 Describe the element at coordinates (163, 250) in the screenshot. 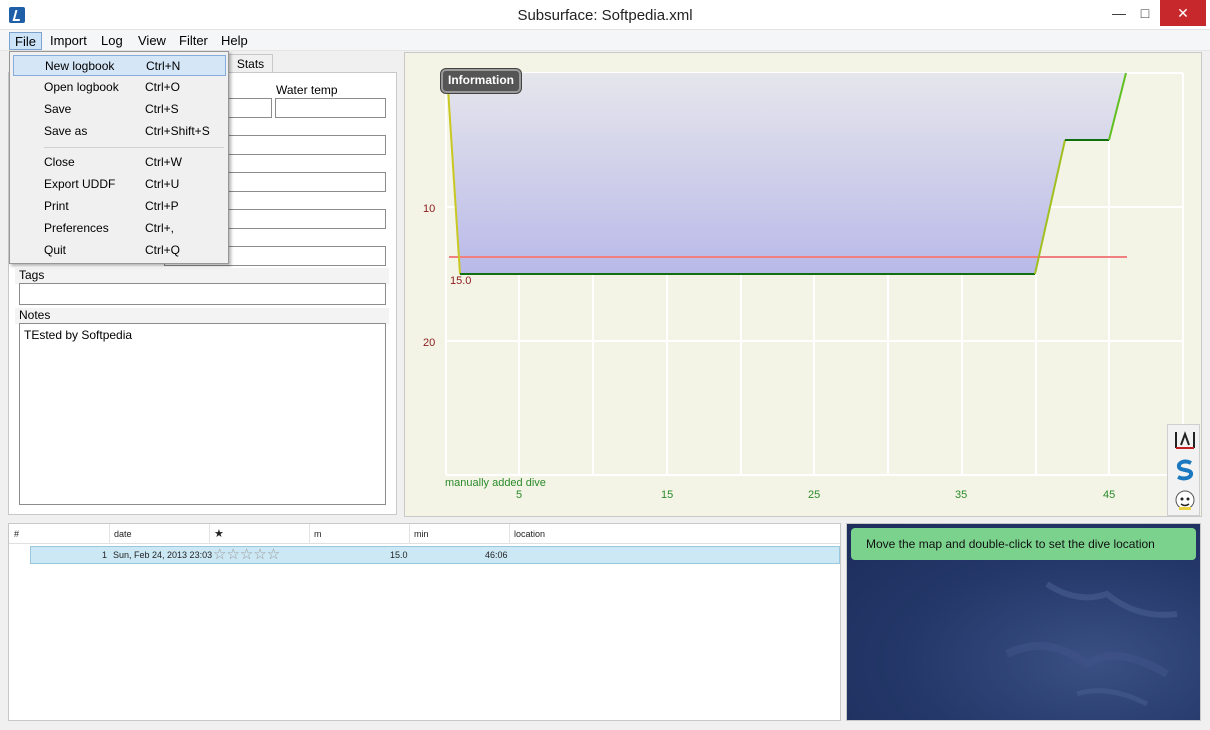

I see `menu-item-shortcut: Ctrl+Q` at that location.